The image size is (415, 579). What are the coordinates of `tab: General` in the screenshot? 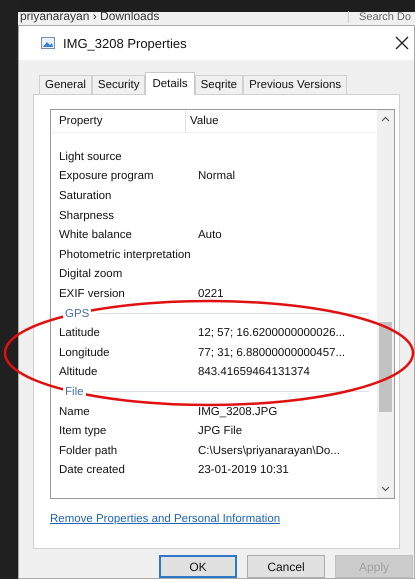 It's located at (65, 84).